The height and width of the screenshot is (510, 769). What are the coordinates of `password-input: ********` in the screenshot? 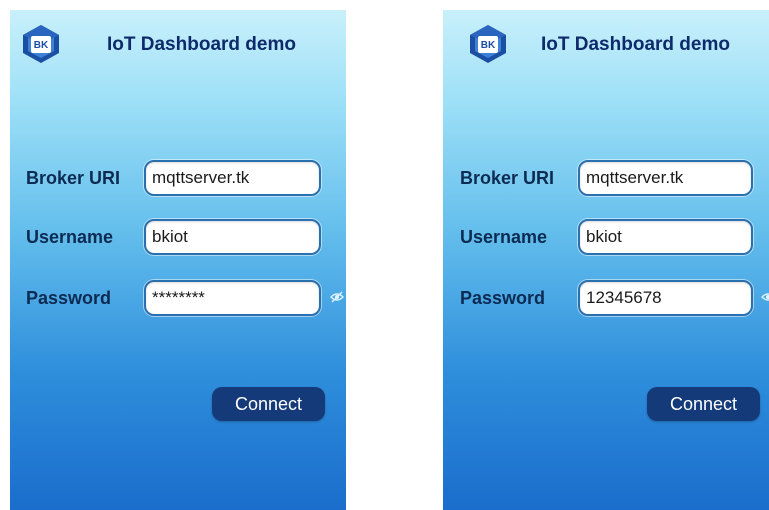 It's located at (232, 298).